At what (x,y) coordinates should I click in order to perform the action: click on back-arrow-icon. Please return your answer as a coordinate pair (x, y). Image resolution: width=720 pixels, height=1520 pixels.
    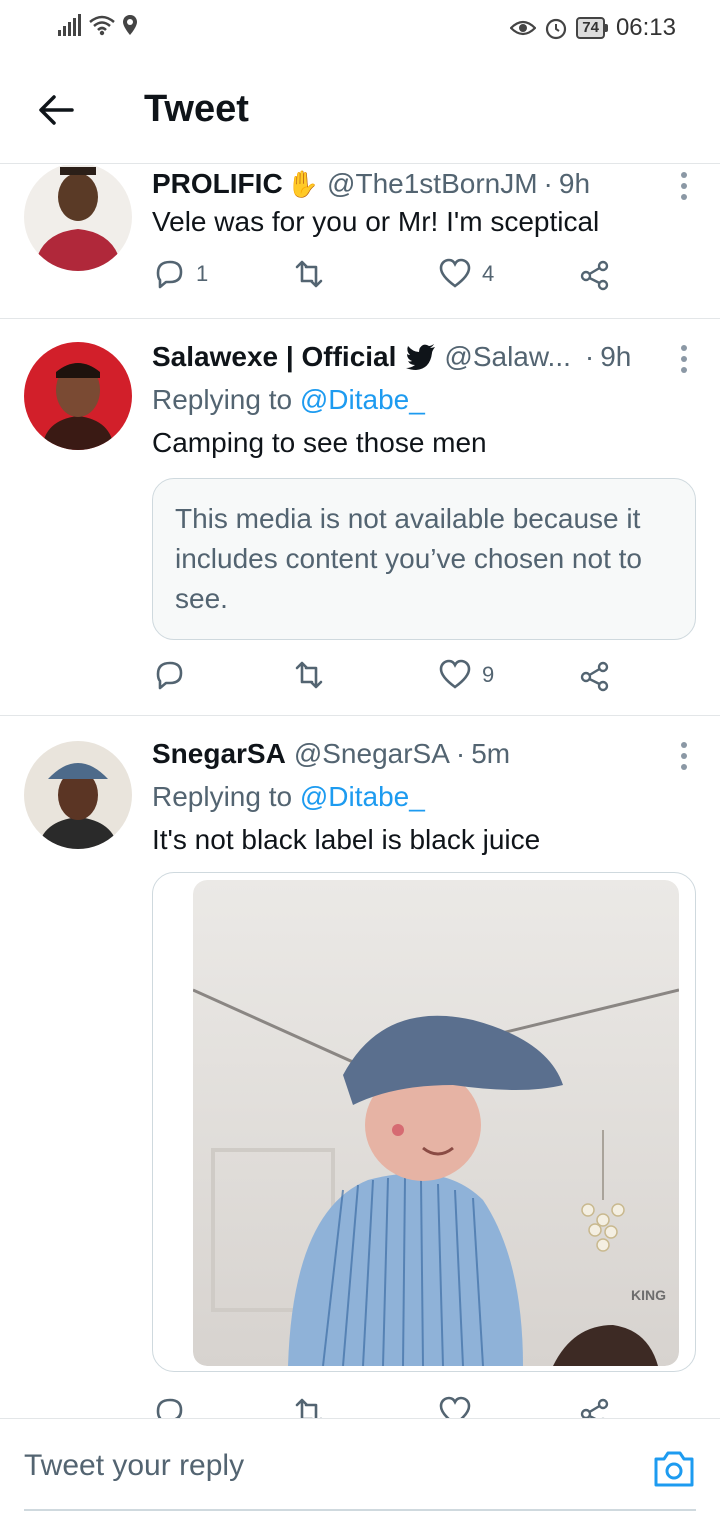
    Looking at the image, I should click on (56, 110).